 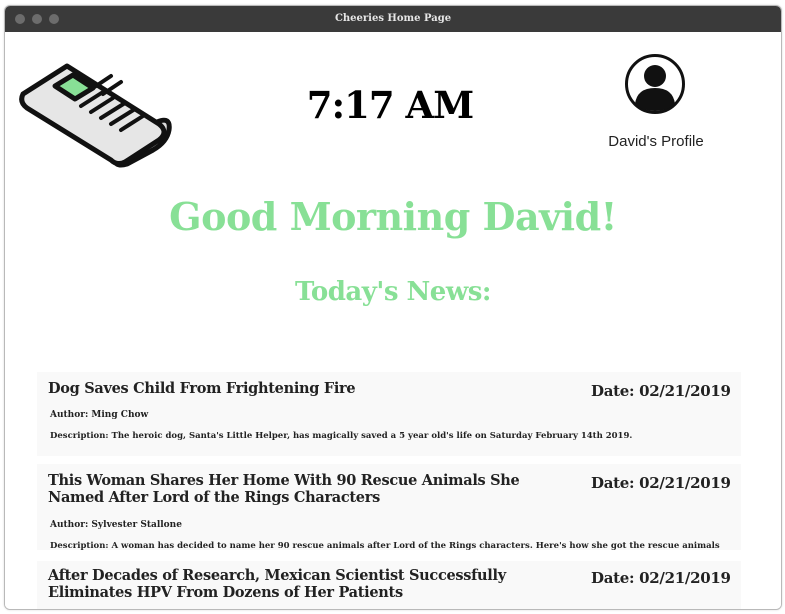 What do you see at coordinates (655, 84) in the screenshot?
I see `user-avatar-icon` at bounding box center [655, 84].